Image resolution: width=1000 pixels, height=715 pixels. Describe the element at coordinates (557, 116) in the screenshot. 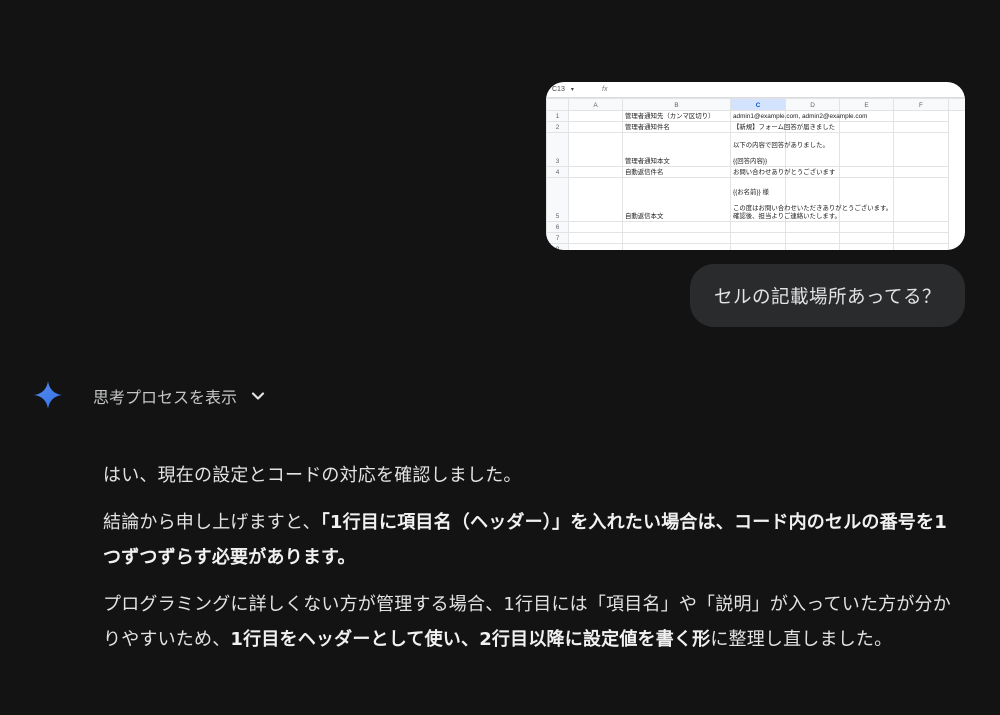

I see `row-number: 1` at that location.